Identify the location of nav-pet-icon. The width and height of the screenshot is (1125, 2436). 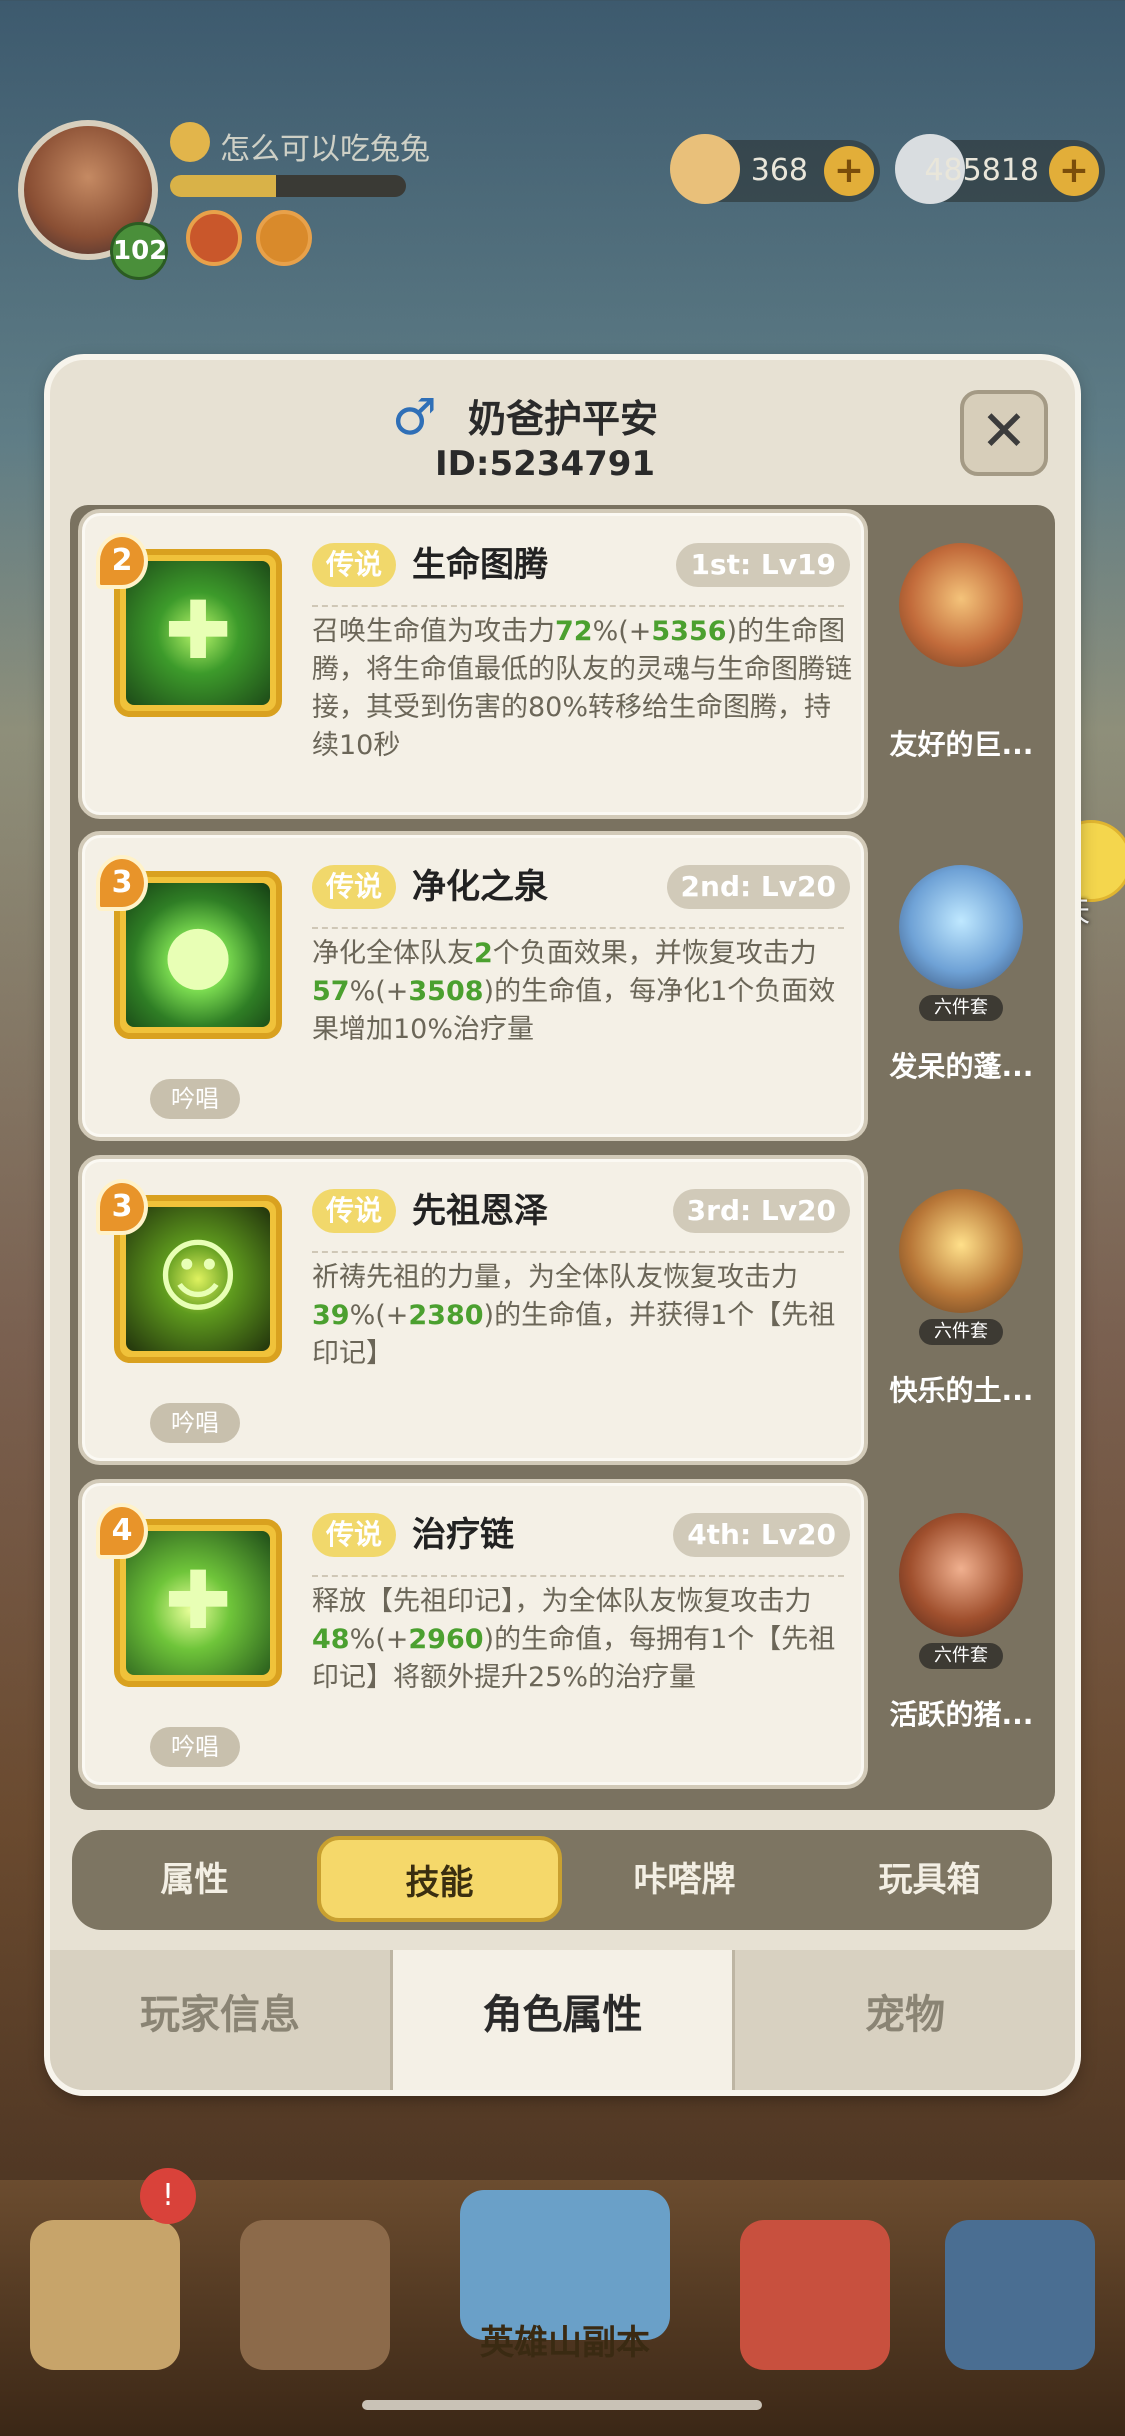
(815, 2295).